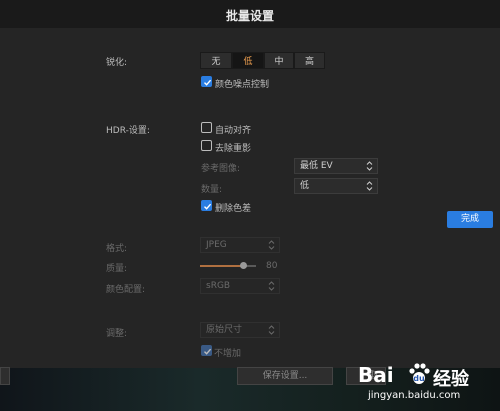 This screenshot has height=411, width=500. Describe the element at coordinates (309, 60) in the screenshot. I see `sharpen-option-high: 高` at that location.